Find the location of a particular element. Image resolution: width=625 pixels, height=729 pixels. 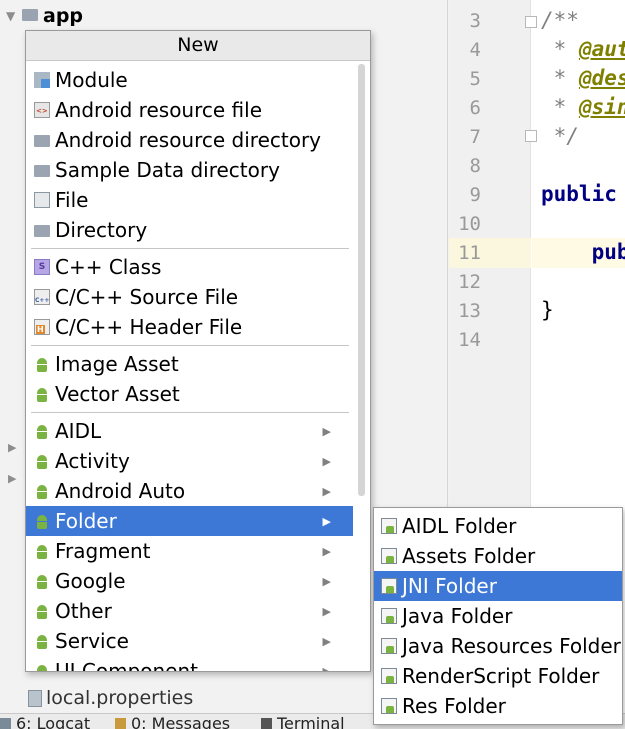

menu-scrollbar is located at coordinates (361, 292).